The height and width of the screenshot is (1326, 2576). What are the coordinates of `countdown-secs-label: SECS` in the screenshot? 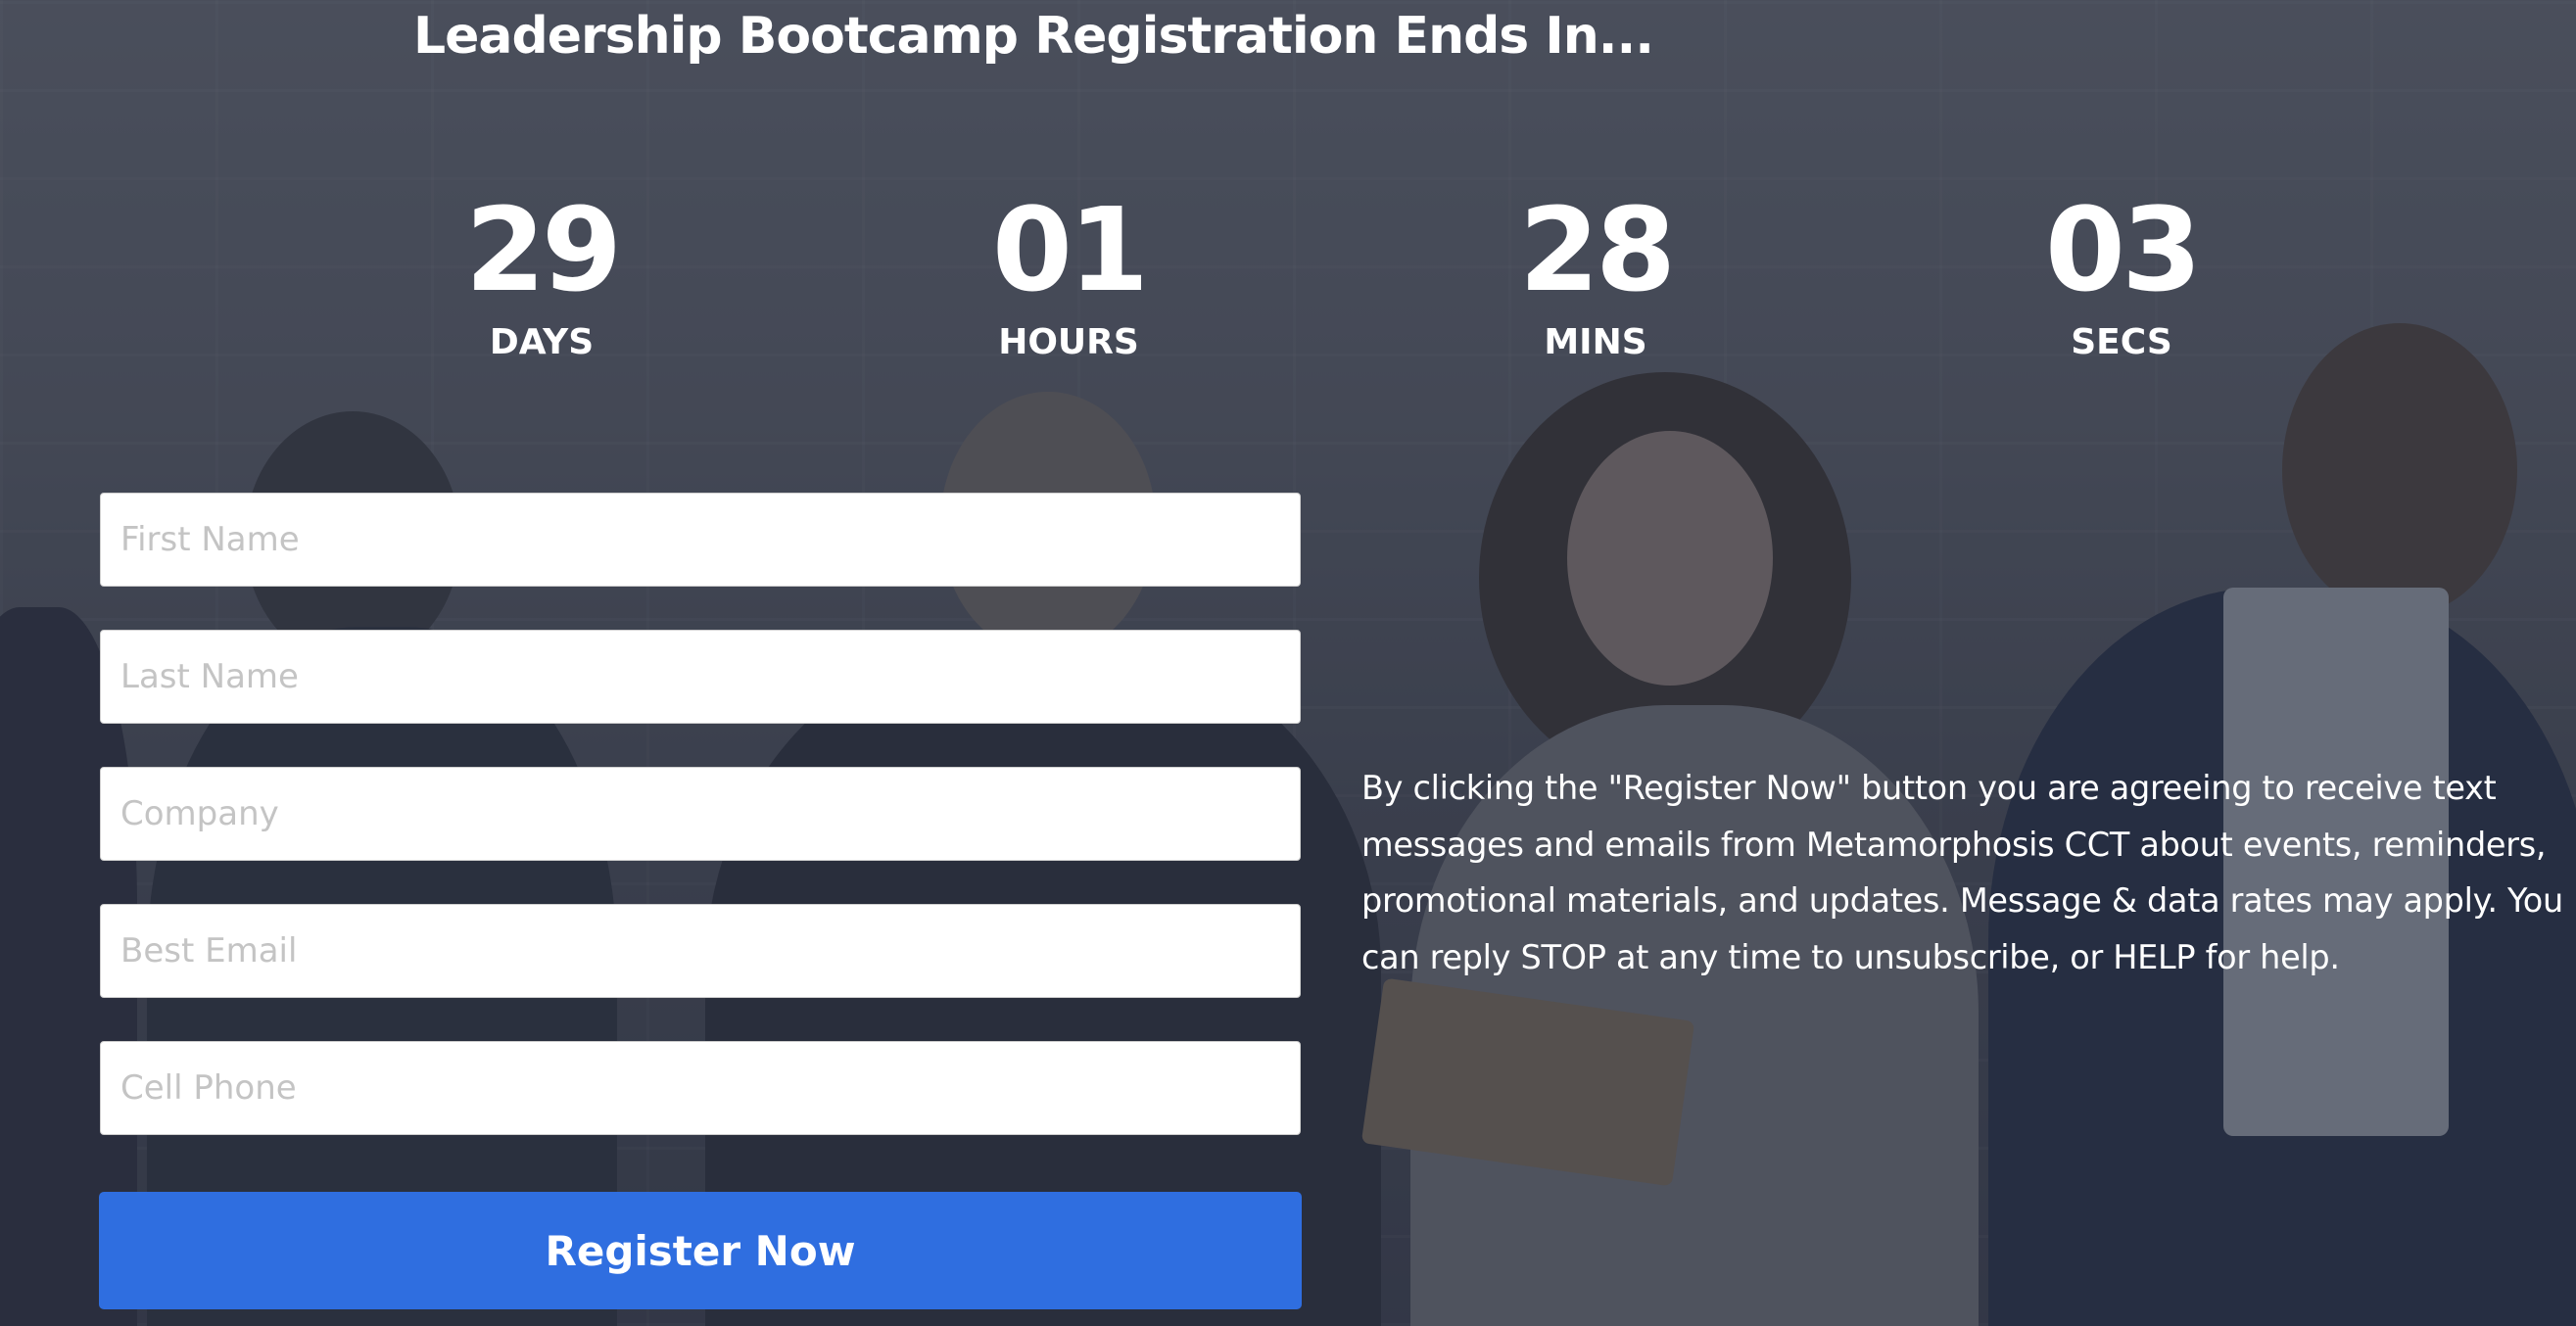 It's located at (2121, 342).